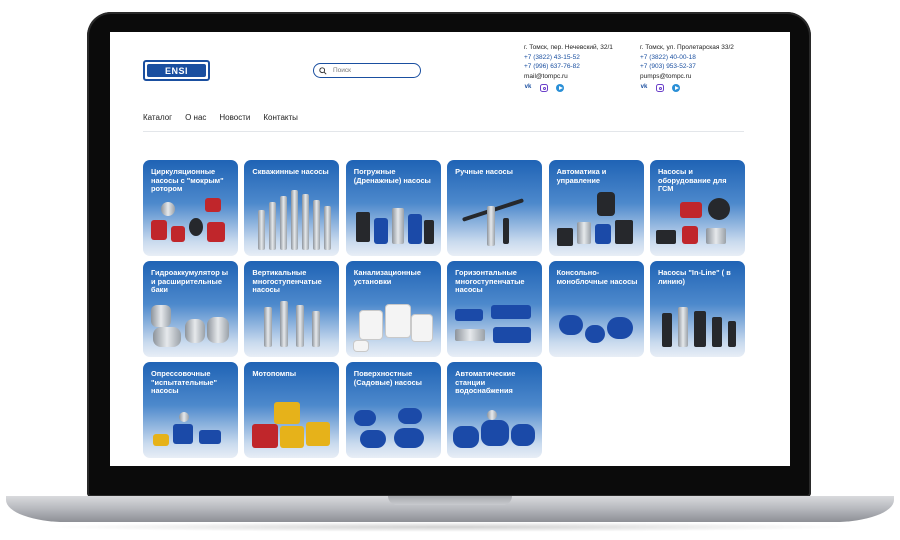  I want to click on site-logo: ENSI, so click(176, 70).